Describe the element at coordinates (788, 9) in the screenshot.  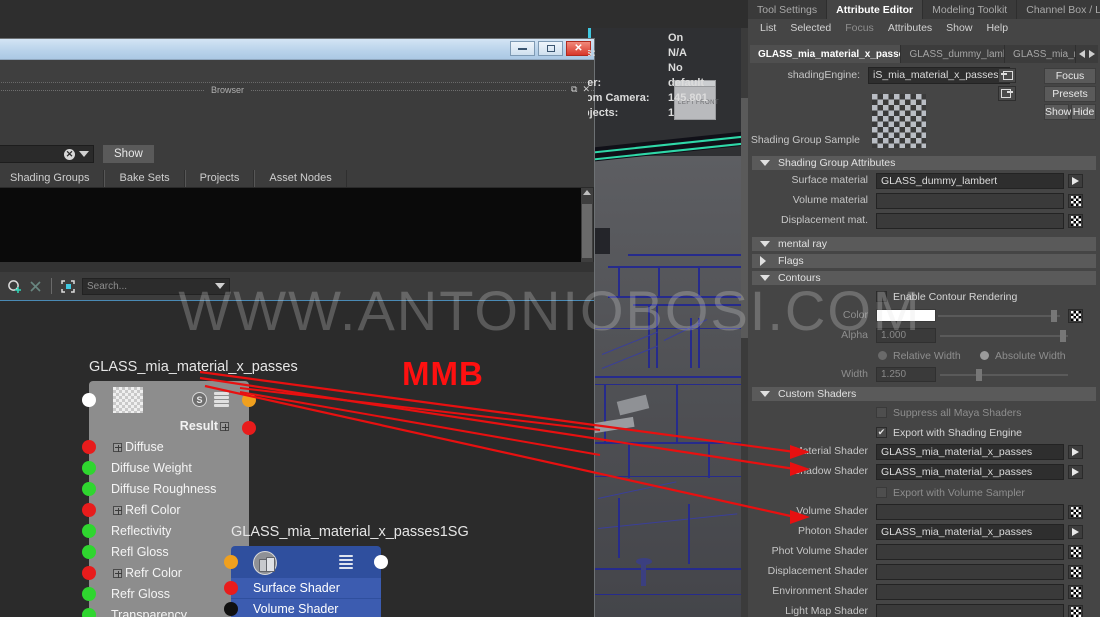
I see `tab-tool-settings: Tool Settings` at that location.